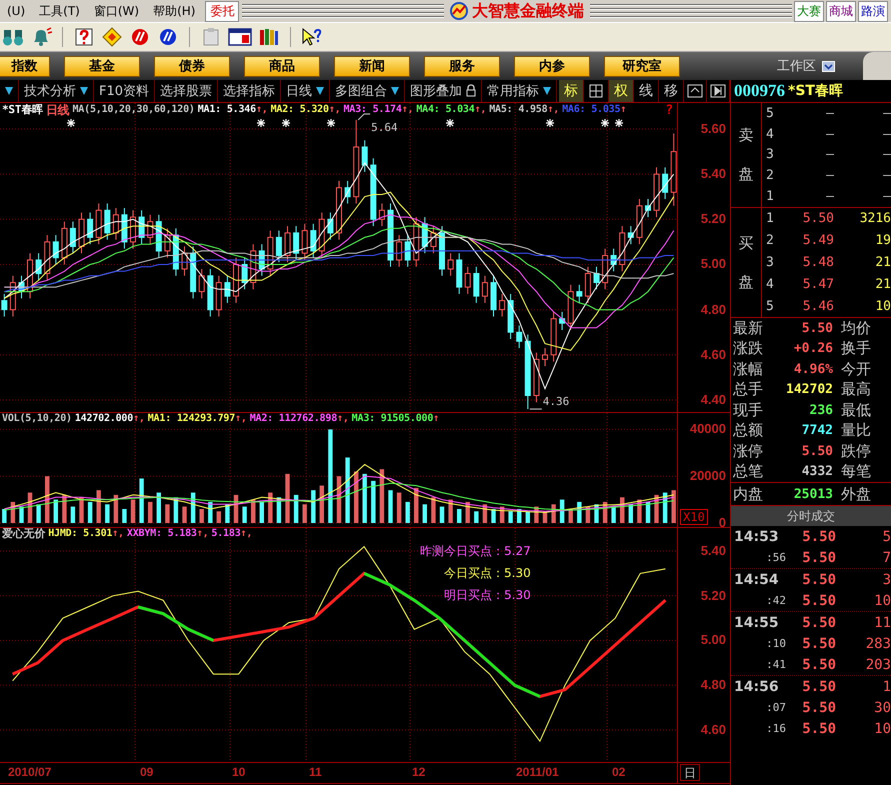 The width and height of the screenshot is (891, 785). What do you see at coordinates (102, 66) in the screenshot?
I see `nav-button: 基金` at bounding box center [102, 66].